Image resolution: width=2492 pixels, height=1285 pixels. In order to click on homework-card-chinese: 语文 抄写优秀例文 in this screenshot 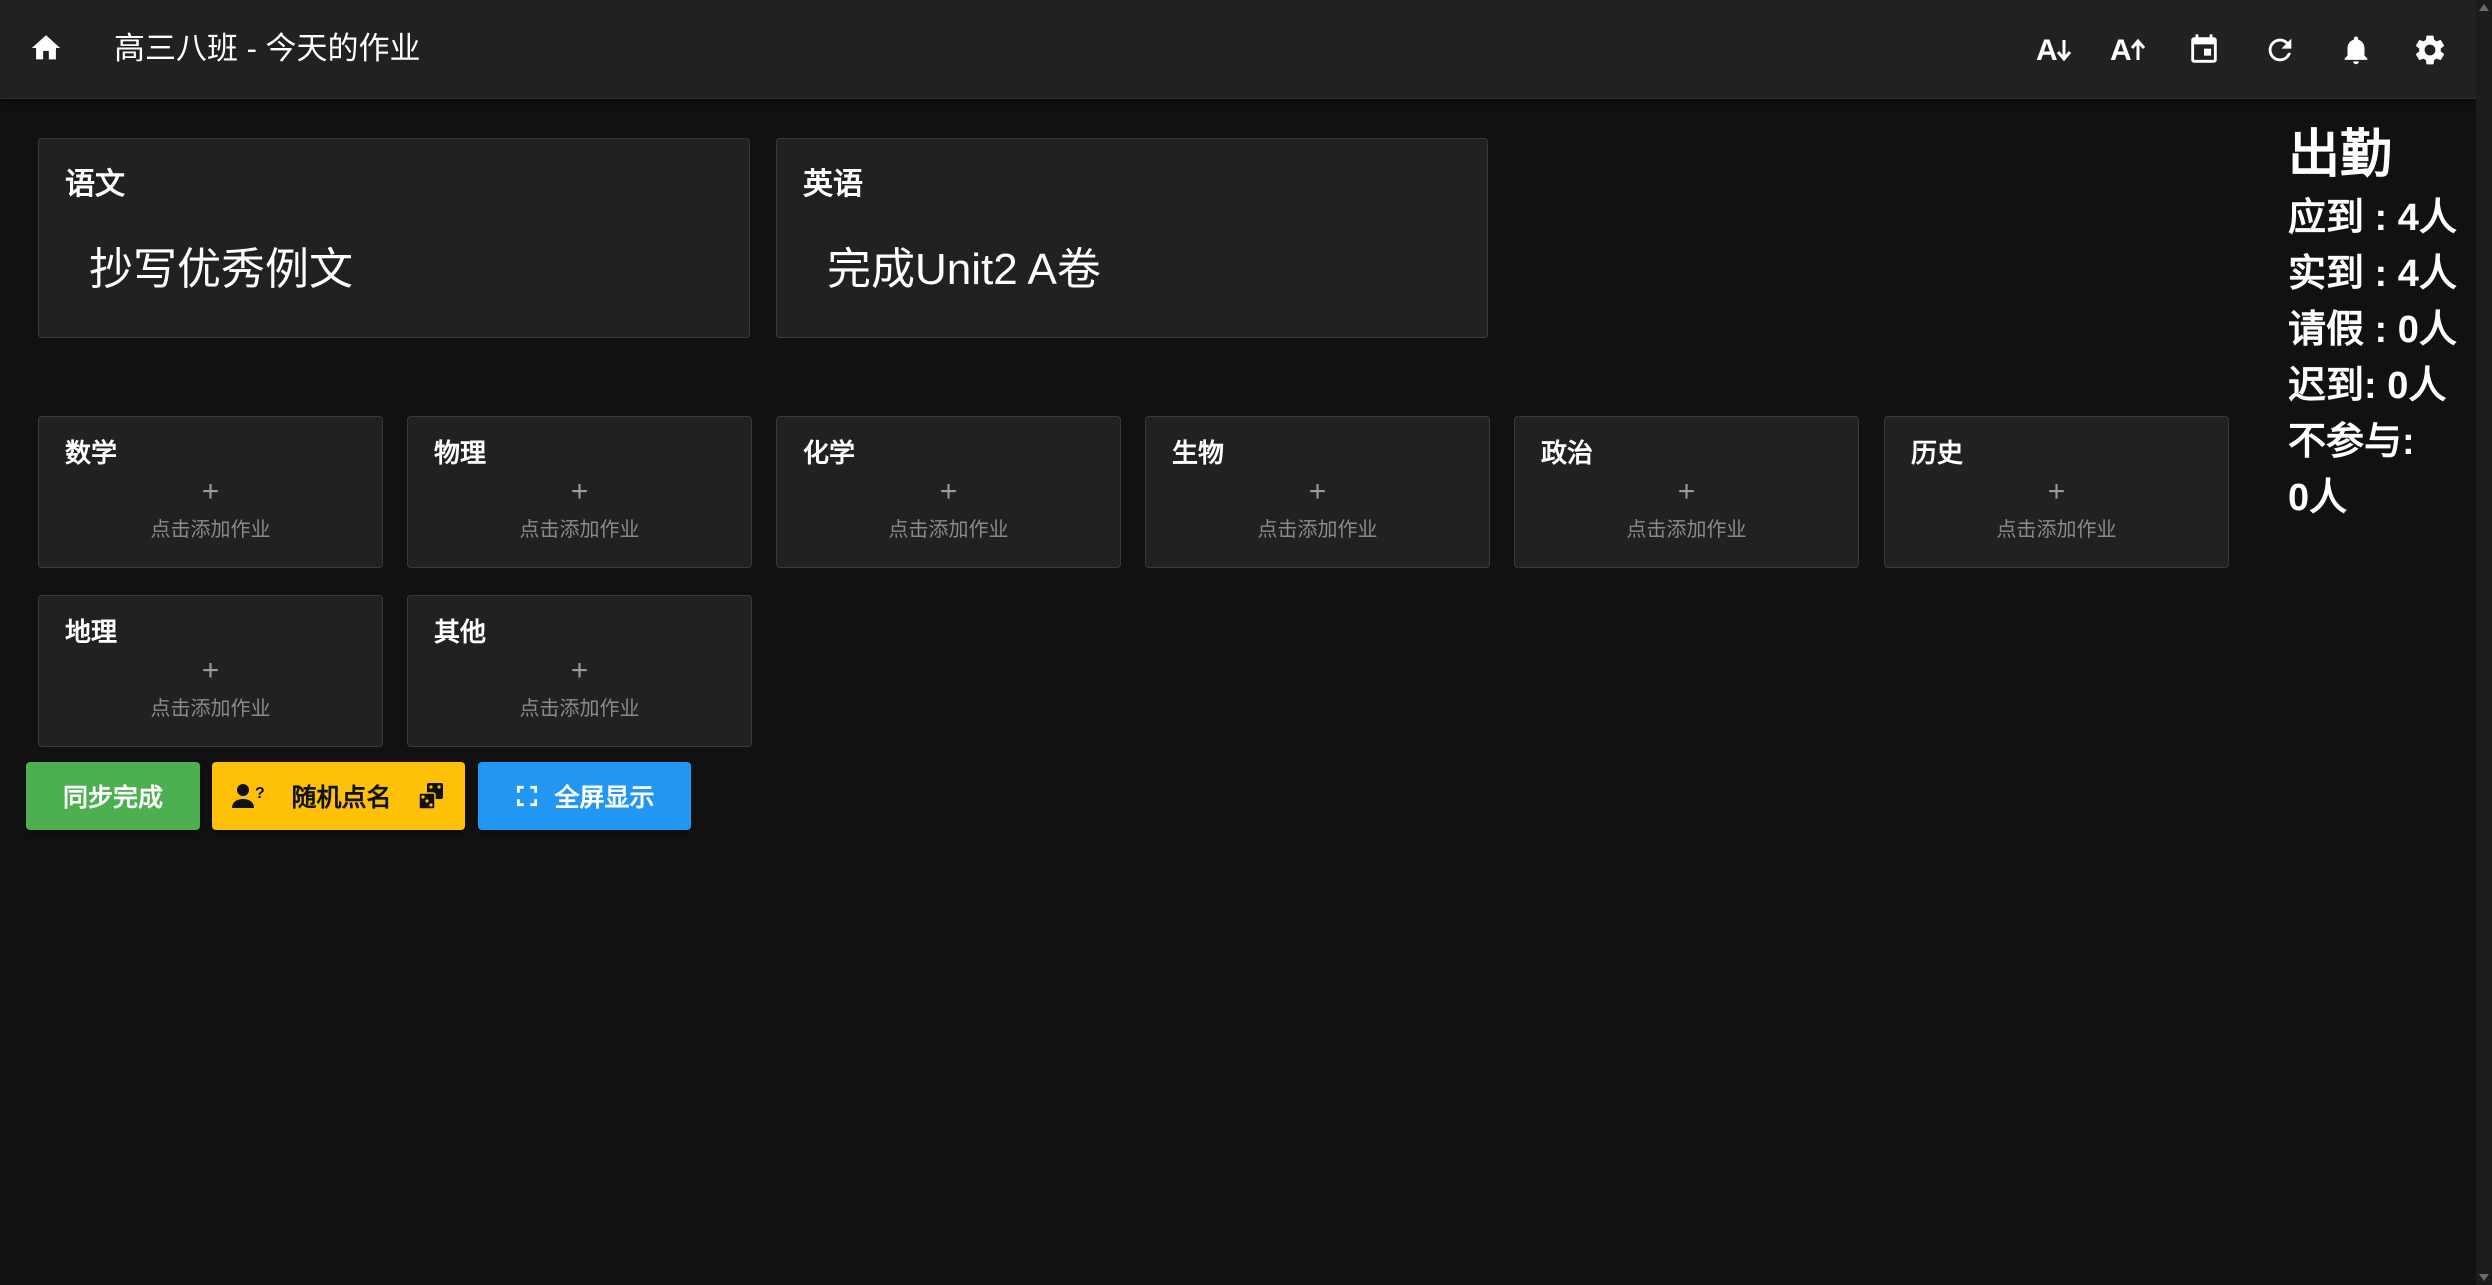, I will do `click(394, 238)`.